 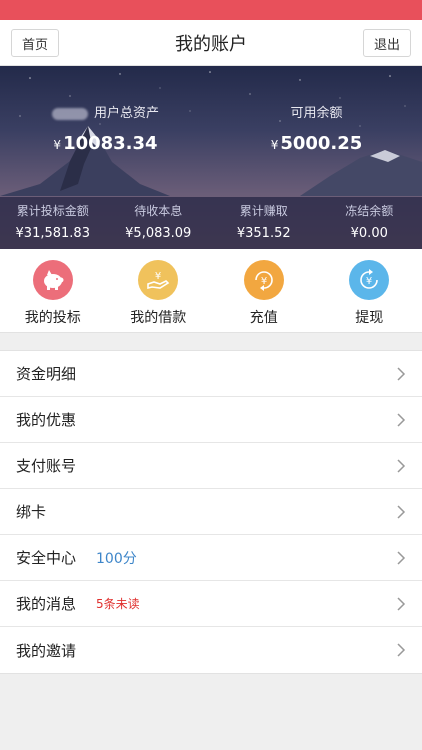 What do you see at coordinates (159, 223) in the screenshot?
I see `stat-pending-return: 待收本息 ¥5,083.09` at bounding box center [159, 223].